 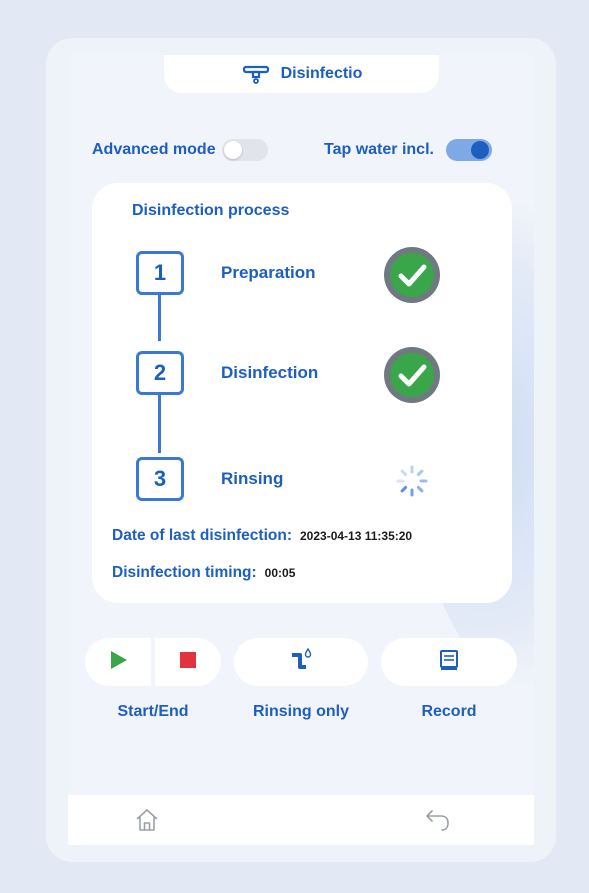 I want to click on record-label: Record, so click(x=449, y=711).